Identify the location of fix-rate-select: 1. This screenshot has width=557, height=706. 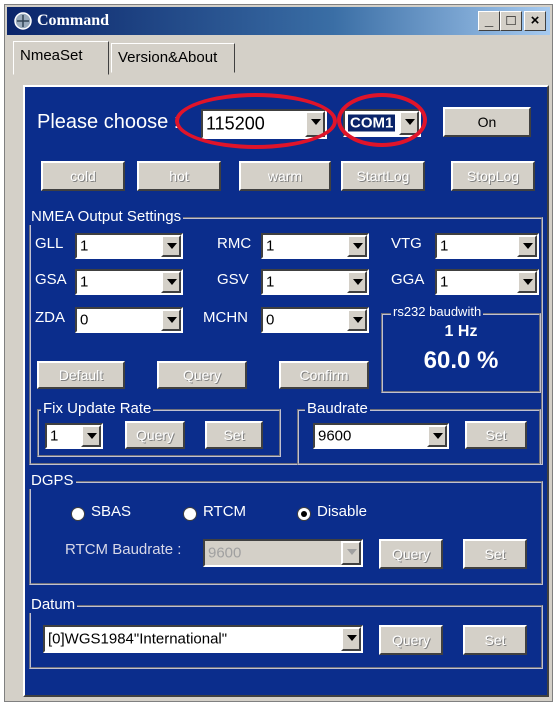
(74, 436).